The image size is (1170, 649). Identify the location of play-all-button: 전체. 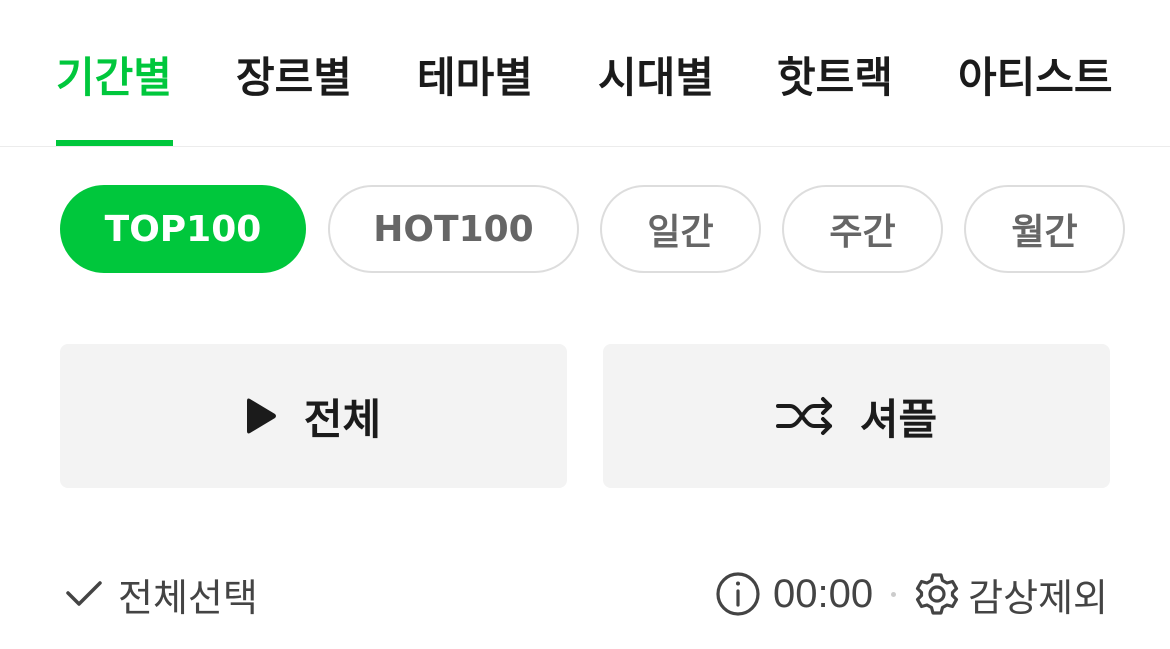
(313, 416).